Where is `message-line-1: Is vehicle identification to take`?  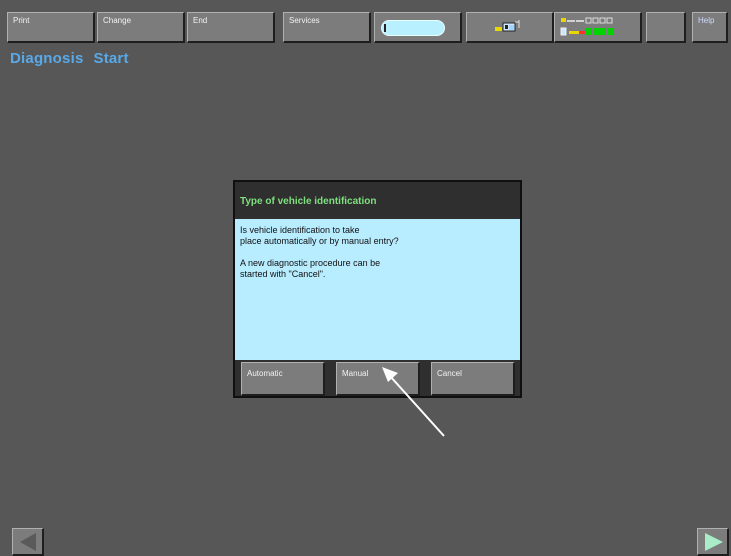 message-line-1: Is vehicle identification to take is located at coordinates (300, 230).